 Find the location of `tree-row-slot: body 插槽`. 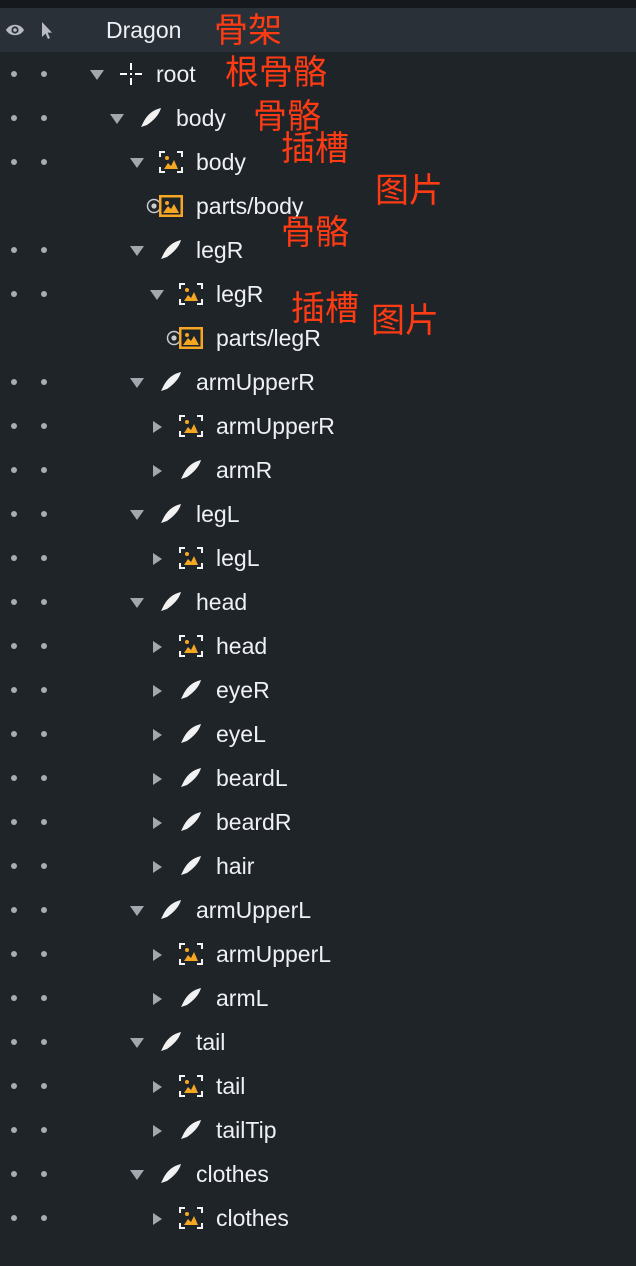

tree-row-slot: body 插槽 is located at coordinates (318, 157).